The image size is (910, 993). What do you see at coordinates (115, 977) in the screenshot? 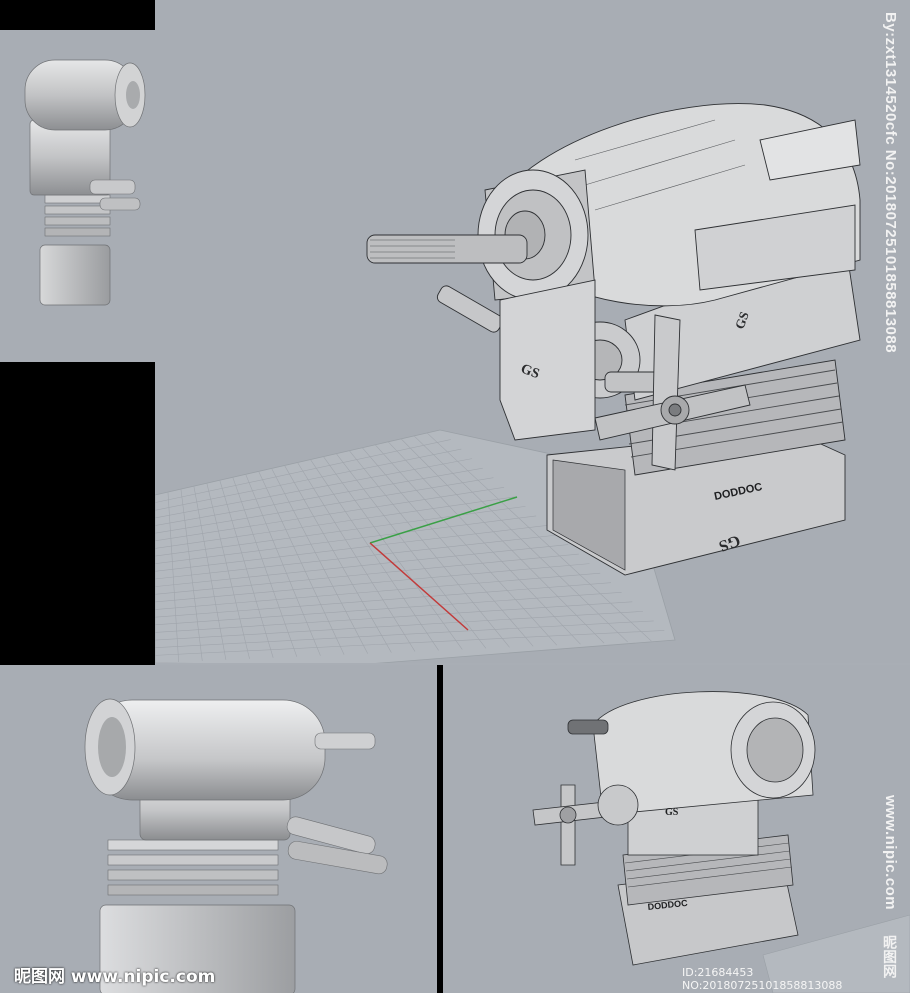
I see `footer-brand-watermark: 昵图网 www.nipic.com` at bounding box center [115, 977].